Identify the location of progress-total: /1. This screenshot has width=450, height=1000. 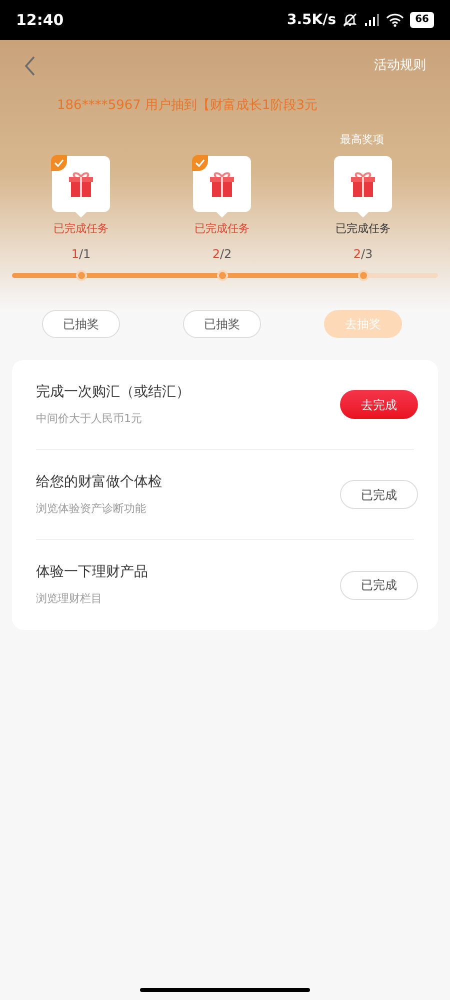
(84, 254).